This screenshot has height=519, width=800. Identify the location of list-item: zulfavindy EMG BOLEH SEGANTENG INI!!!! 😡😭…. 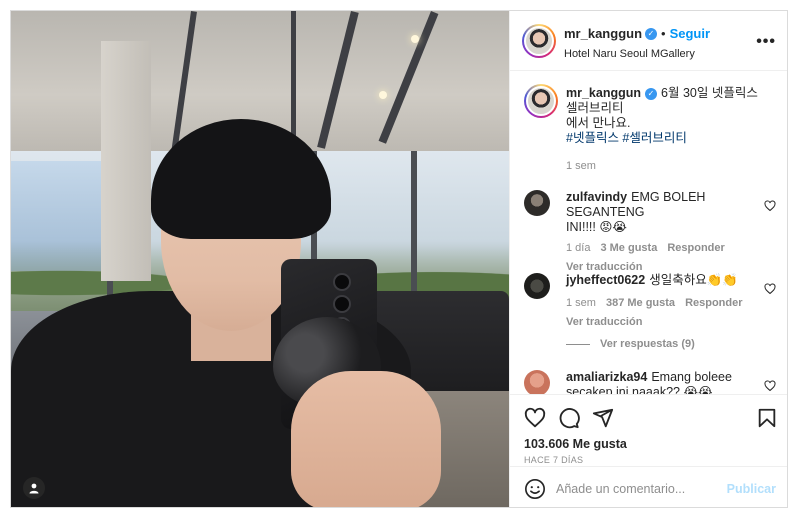
(651, 231).